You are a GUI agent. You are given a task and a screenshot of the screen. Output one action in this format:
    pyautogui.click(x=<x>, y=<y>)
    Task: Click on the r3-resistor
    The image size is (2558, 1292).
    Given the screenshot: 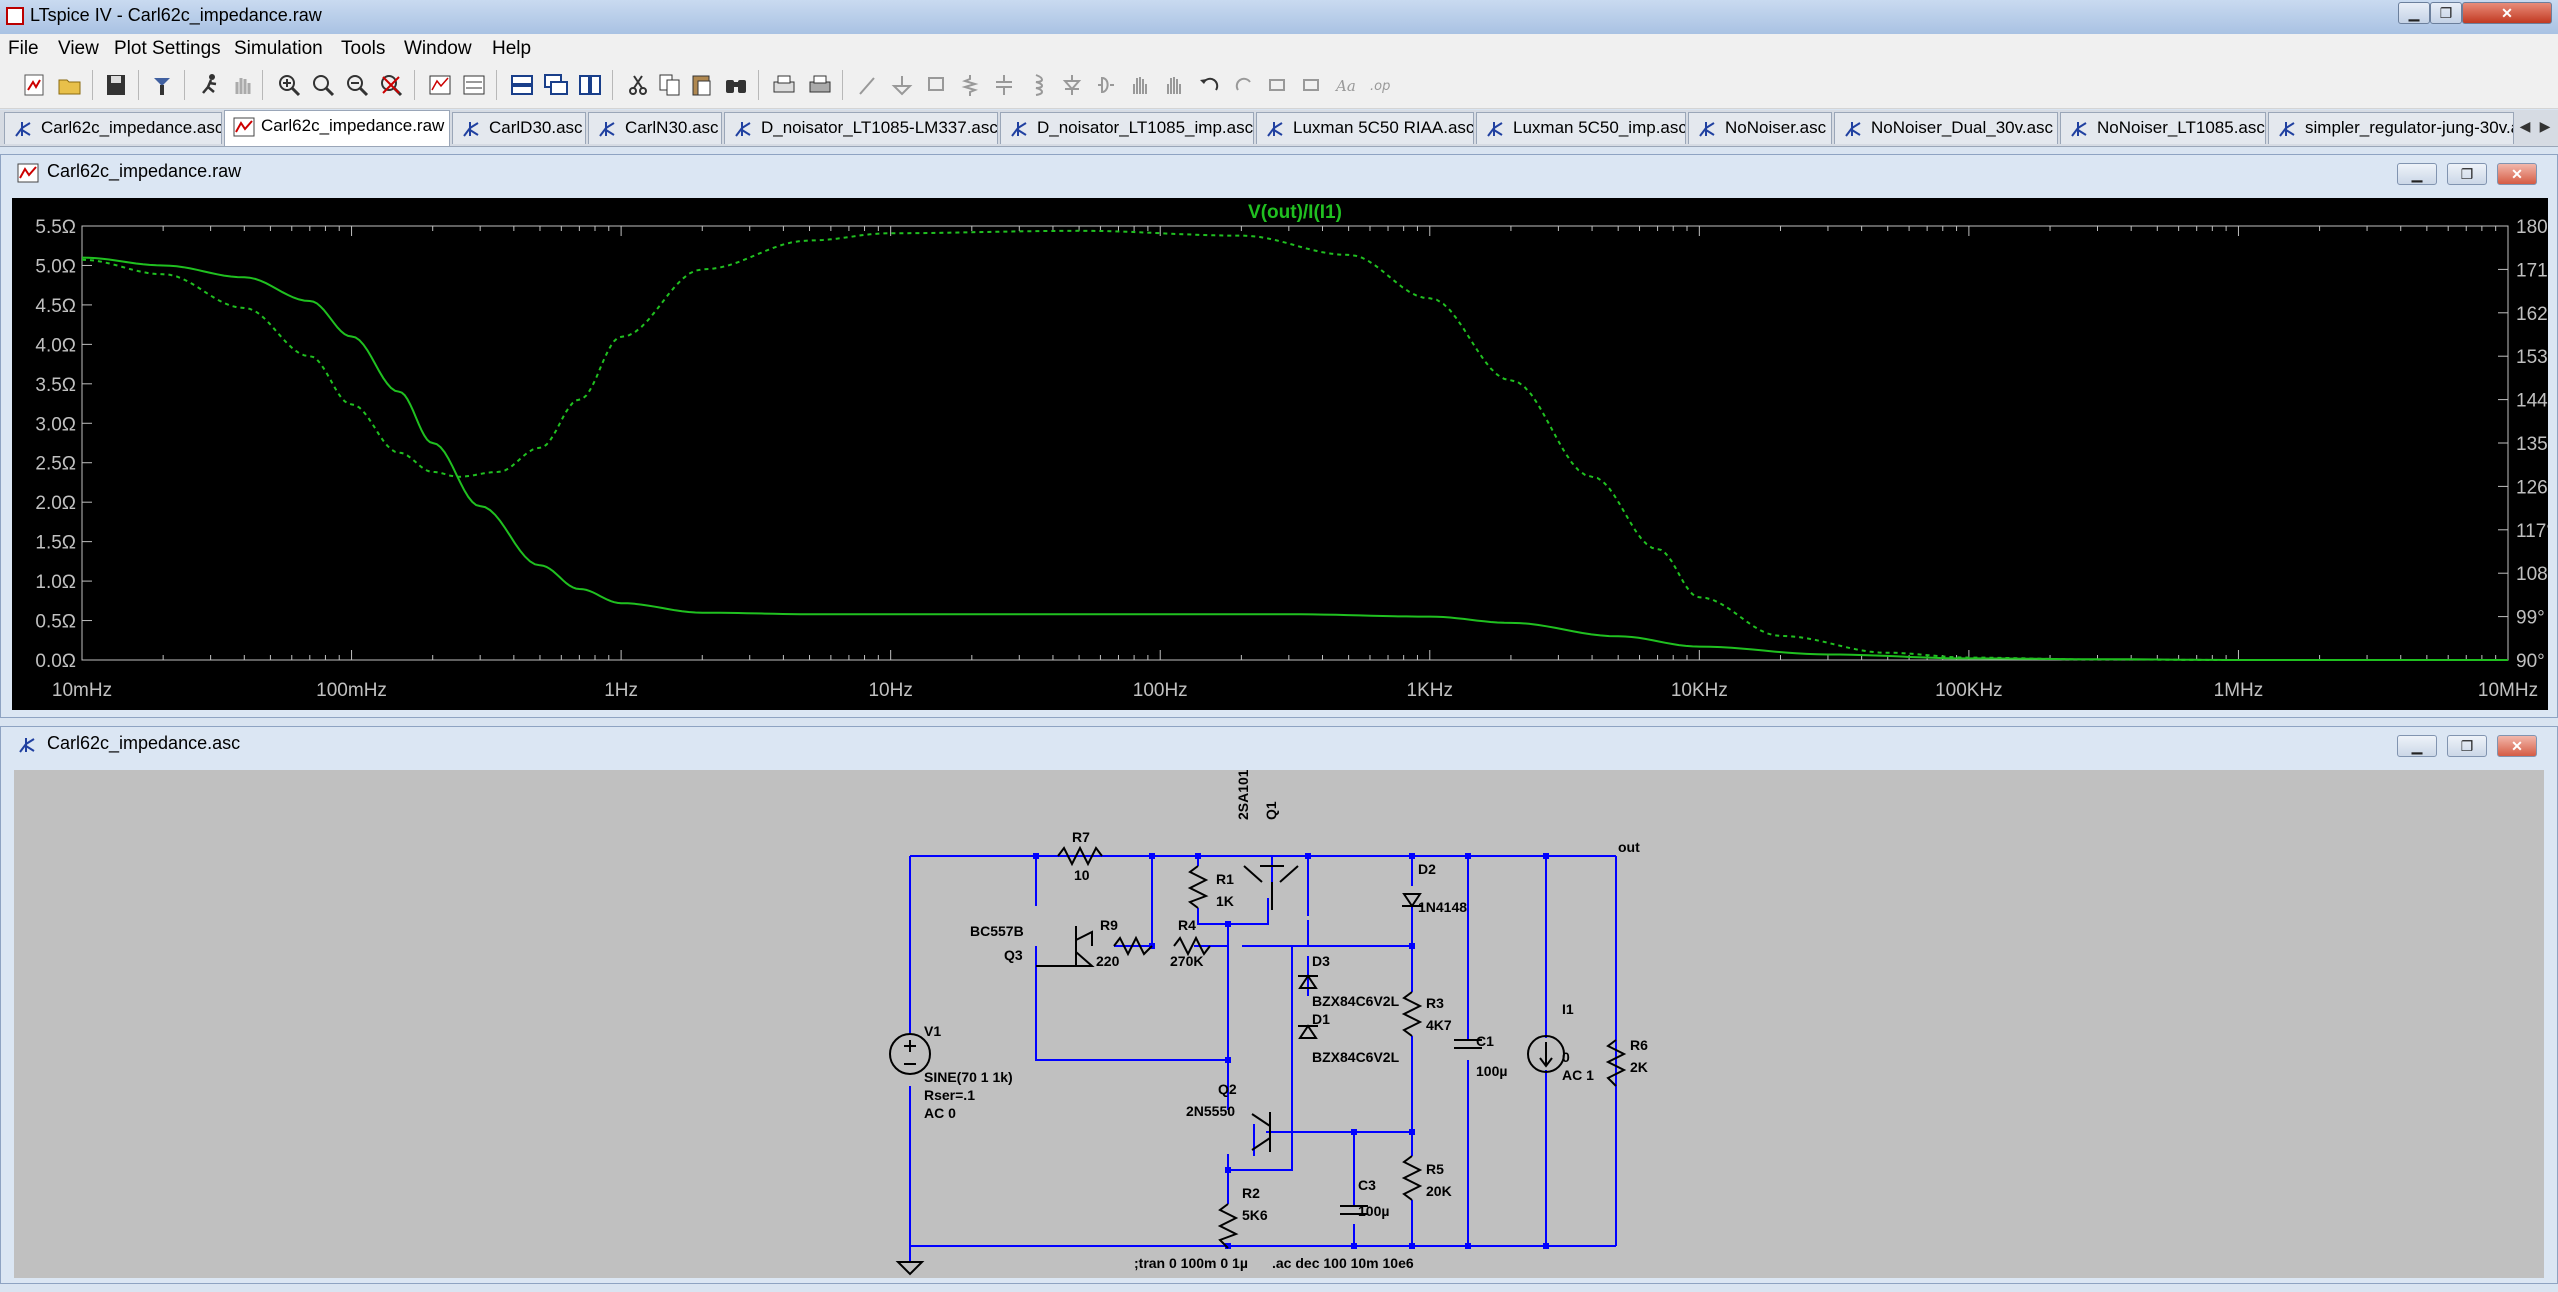 What is the action you would take?
    pyautogui.click(x=1412, y=1014)
    